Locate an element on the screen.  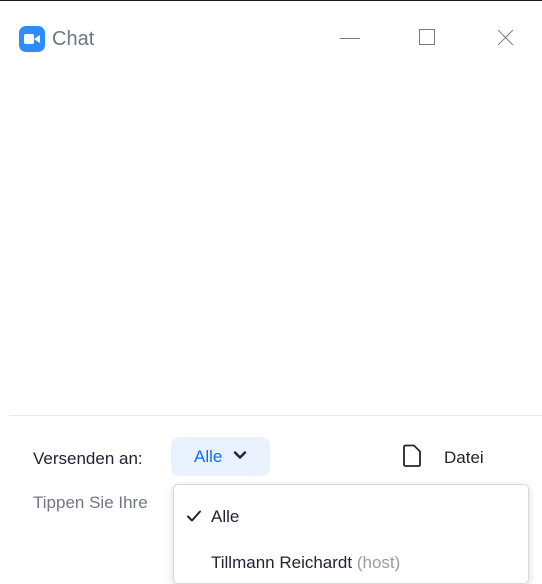
host-tag: (host) is located at coordinates (378, 562).